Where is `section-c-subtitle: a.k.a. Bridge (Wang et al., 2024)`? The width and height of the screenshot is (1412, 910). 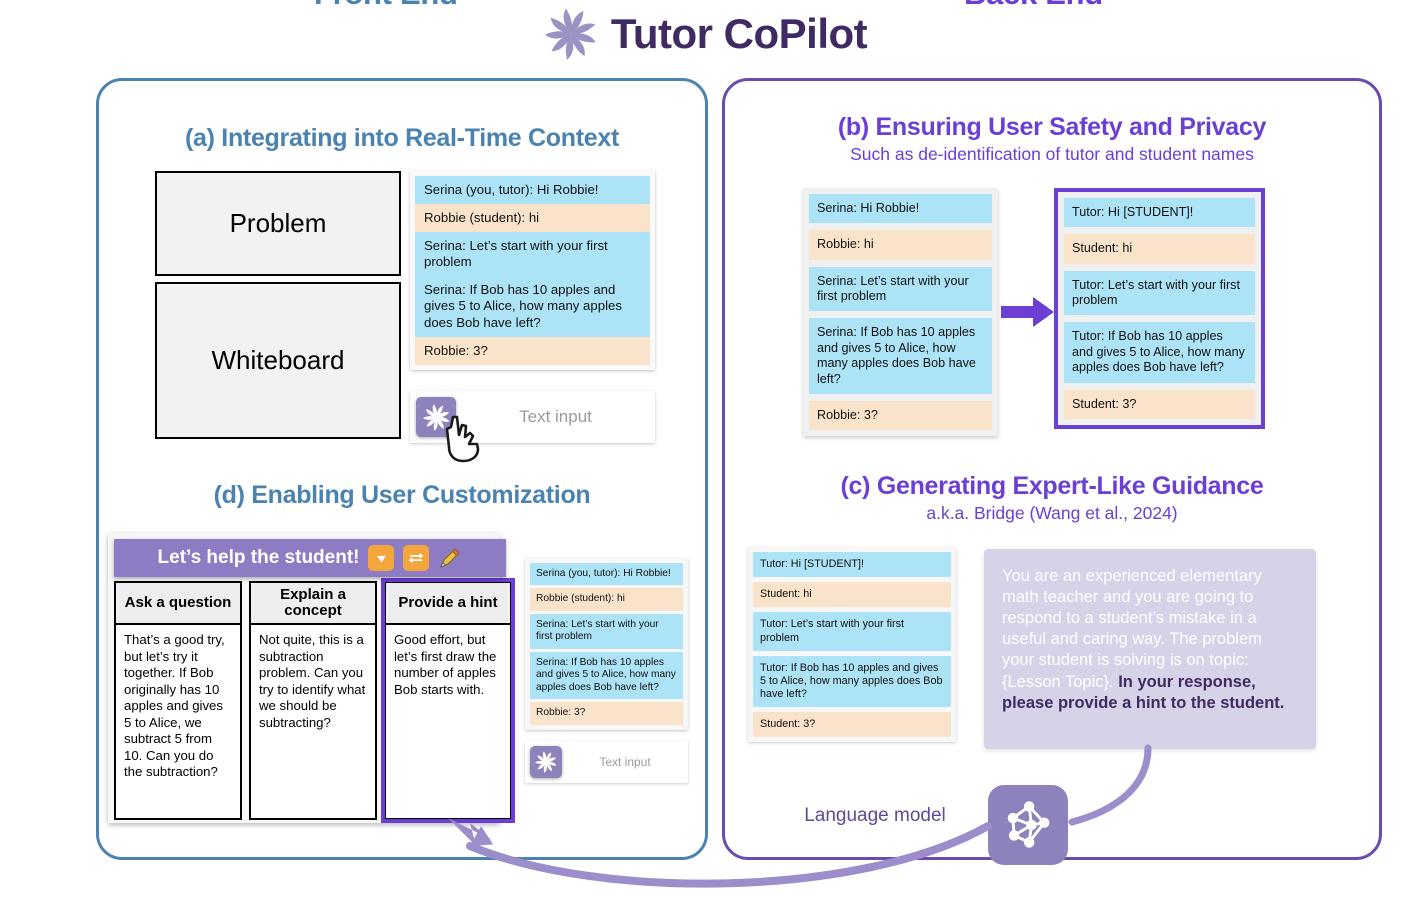 section-c-subtitle: a.k.a. Bridge (Wang et al., 2024) is located at coordinates (1052, 513).